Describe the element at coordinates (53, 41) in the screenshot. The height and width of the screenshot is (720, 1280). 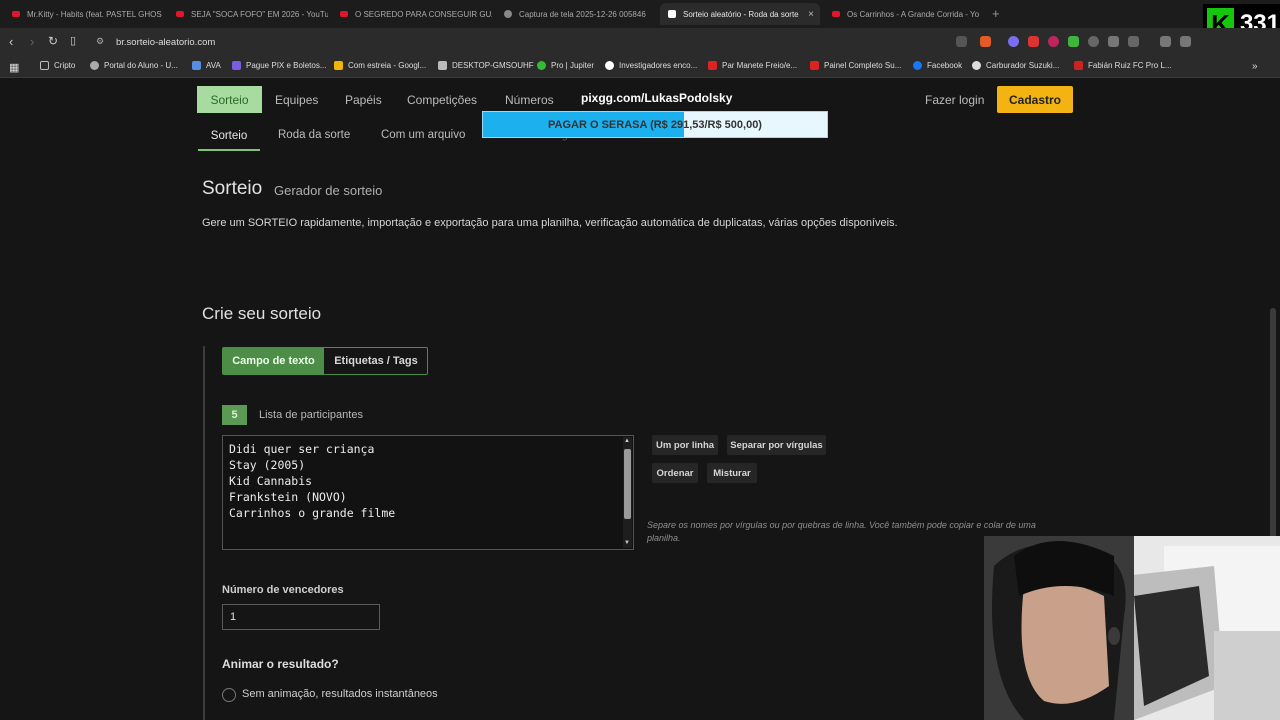
I see `reload-icon: ↻` at that location.